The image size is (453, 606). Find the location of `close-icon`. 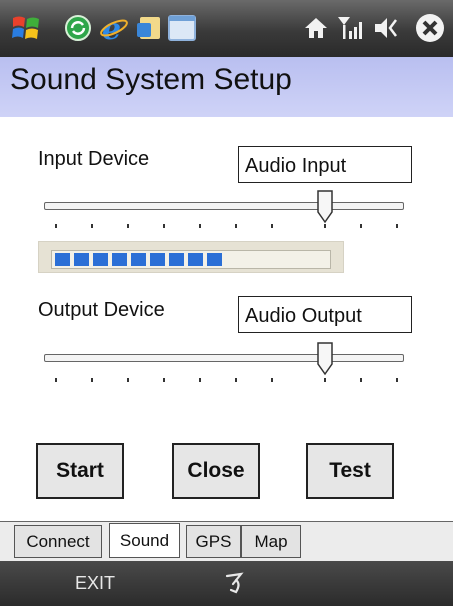

close-icon is located at coordinates (430, 28).